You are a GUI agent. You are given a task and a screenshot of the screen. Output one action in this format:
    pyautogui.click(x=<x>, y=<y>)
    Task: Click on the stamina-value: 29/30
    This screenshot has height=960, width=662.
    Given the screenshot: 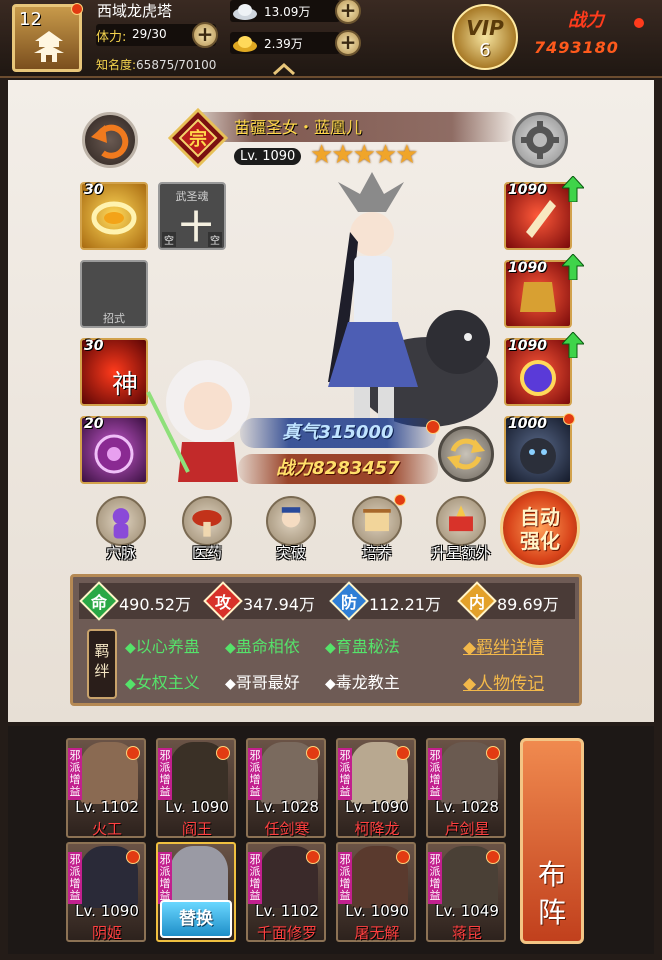 What is the action you would take?
    pyautogui.click(x=149, y=34)
    